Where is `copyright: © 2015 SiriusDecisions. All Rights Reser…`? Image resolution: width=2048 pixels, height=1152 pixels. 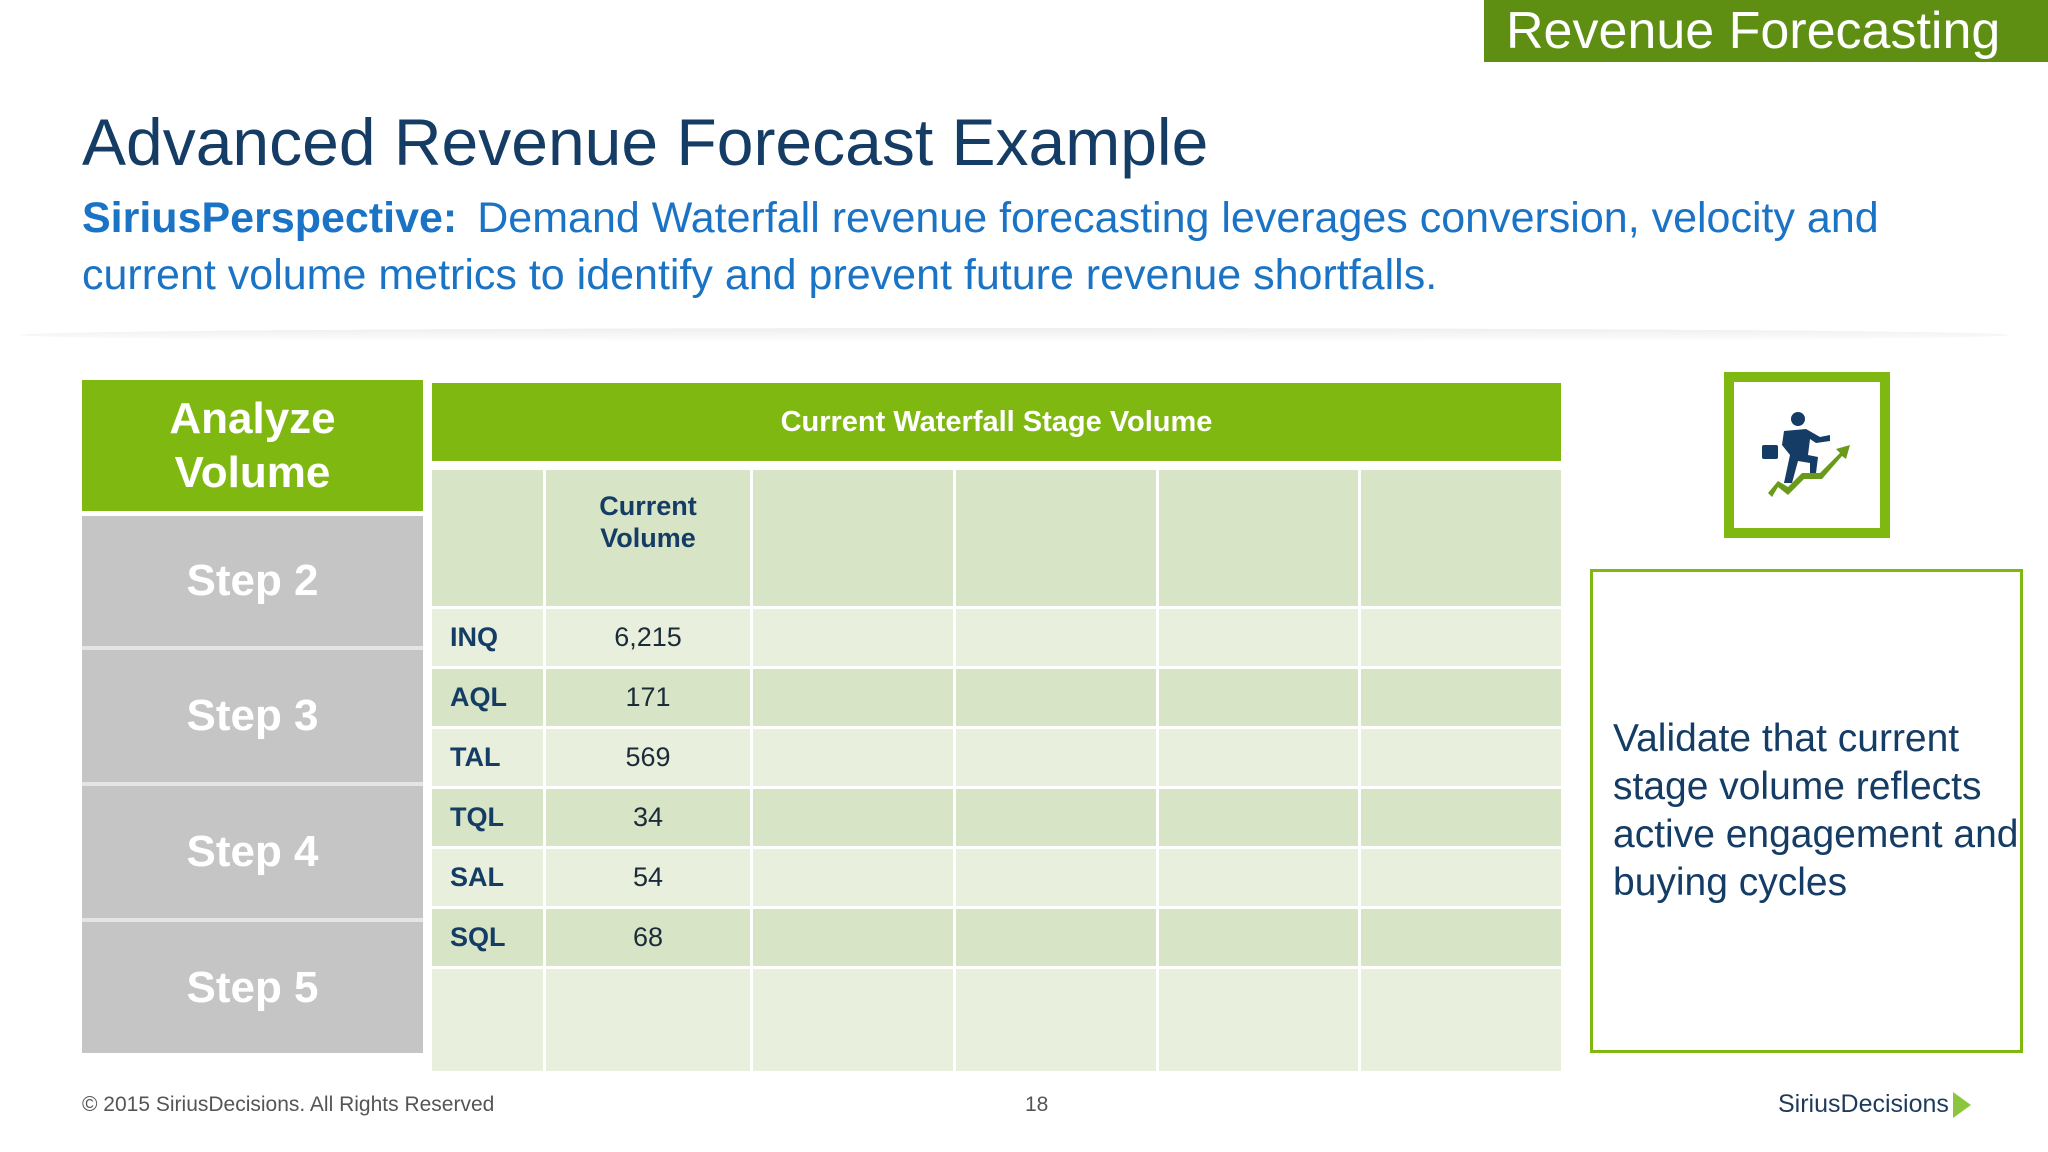
copyright: © 2015 SiriusDecisions. All Rights Reser… is located at coordinates (288, 1104).